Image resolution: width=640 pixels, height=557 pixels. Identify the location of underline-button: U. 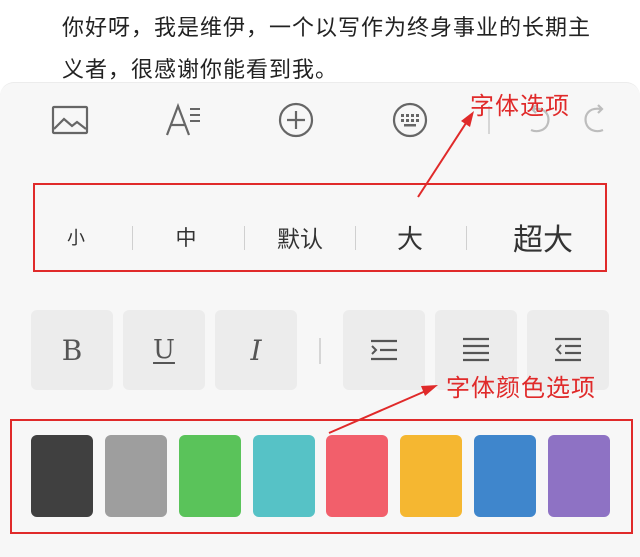
(164, 350).